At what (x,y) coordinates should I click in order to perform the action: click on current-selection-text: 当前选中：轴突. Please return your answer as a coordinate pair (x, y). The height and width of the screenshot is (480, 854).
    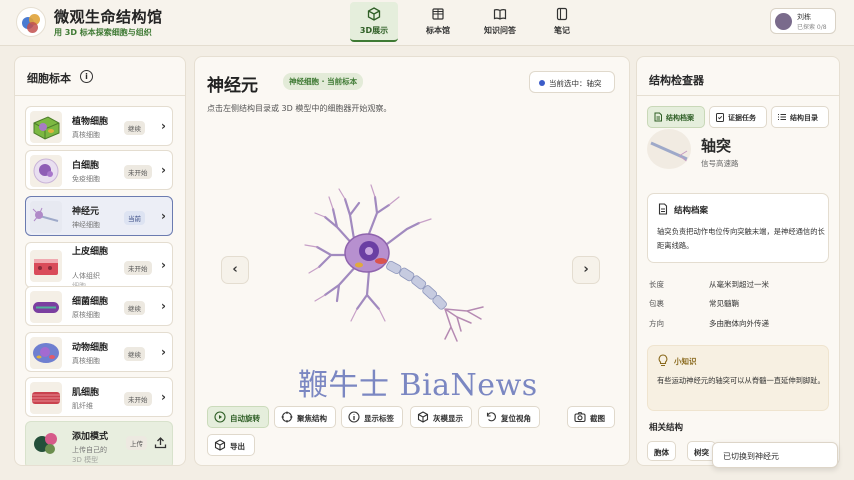
    Looking at the image, I should click on (575, 83).